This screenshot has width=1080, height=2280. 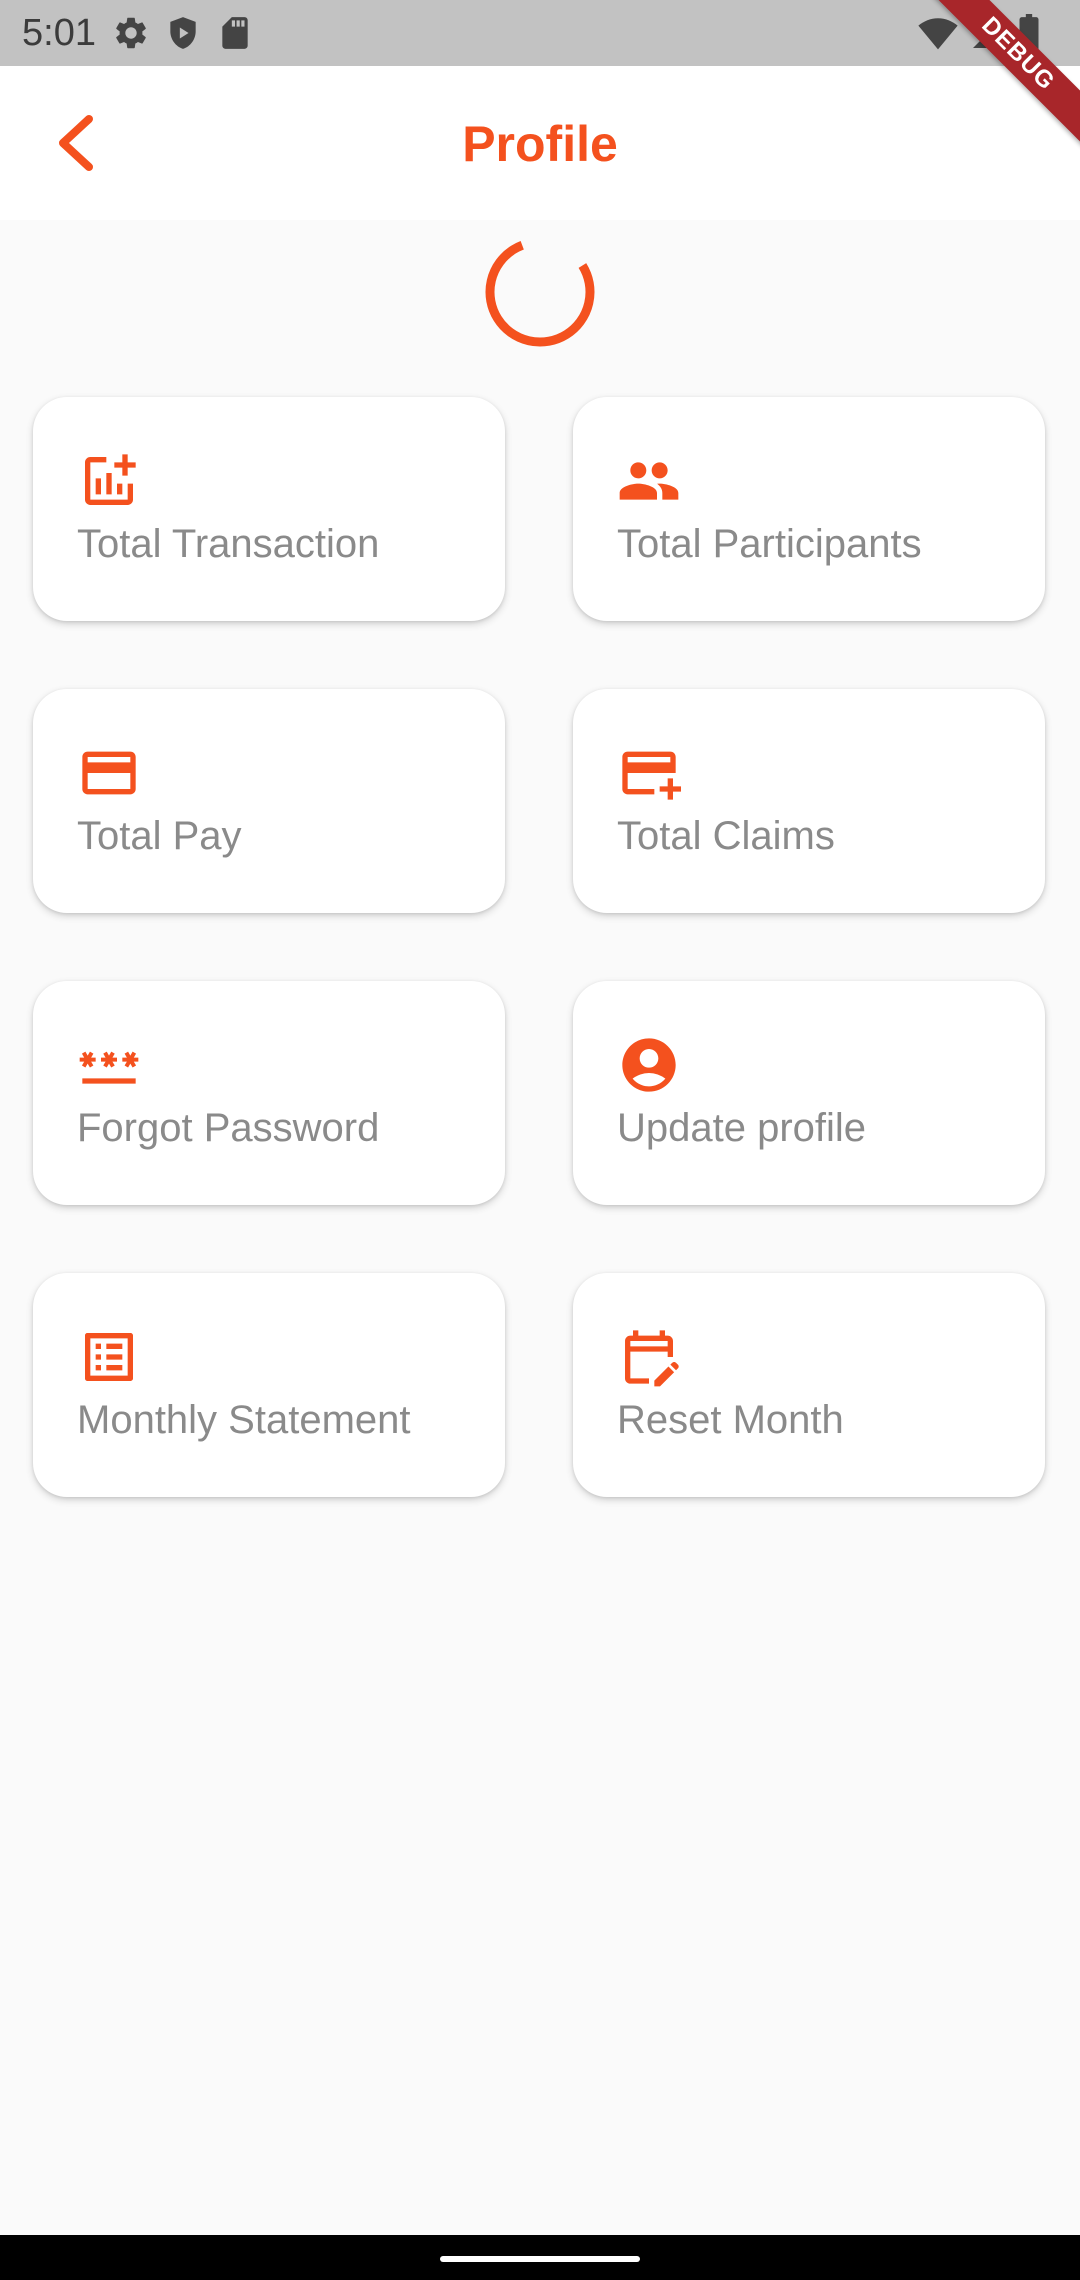 What do you see at coordinates (649, 1065) in the screenshot?
I see `account-circle-icon` at bounding box center [649, 1065].